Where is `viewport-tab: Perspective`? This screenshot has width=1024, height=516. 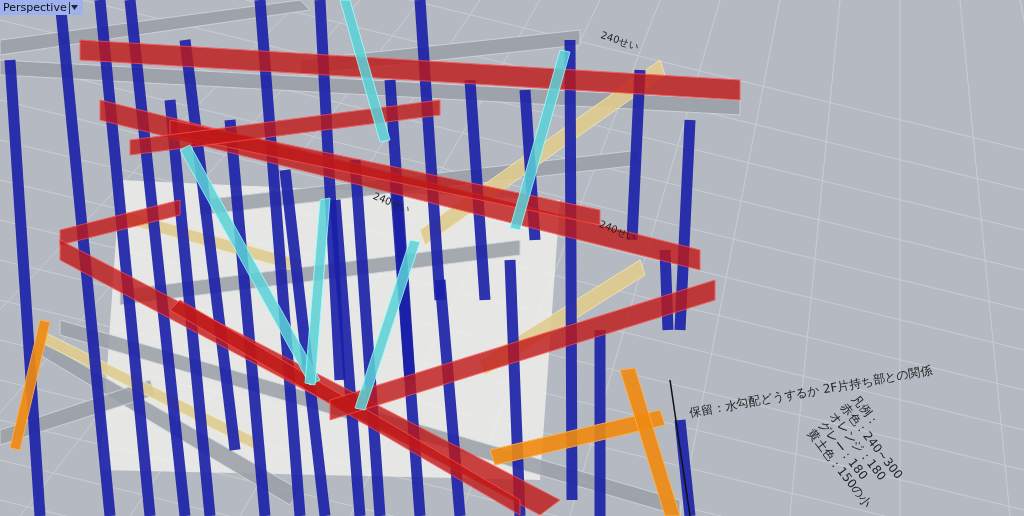
viewport-tab: Perspective is located at coordinates (41, 7).